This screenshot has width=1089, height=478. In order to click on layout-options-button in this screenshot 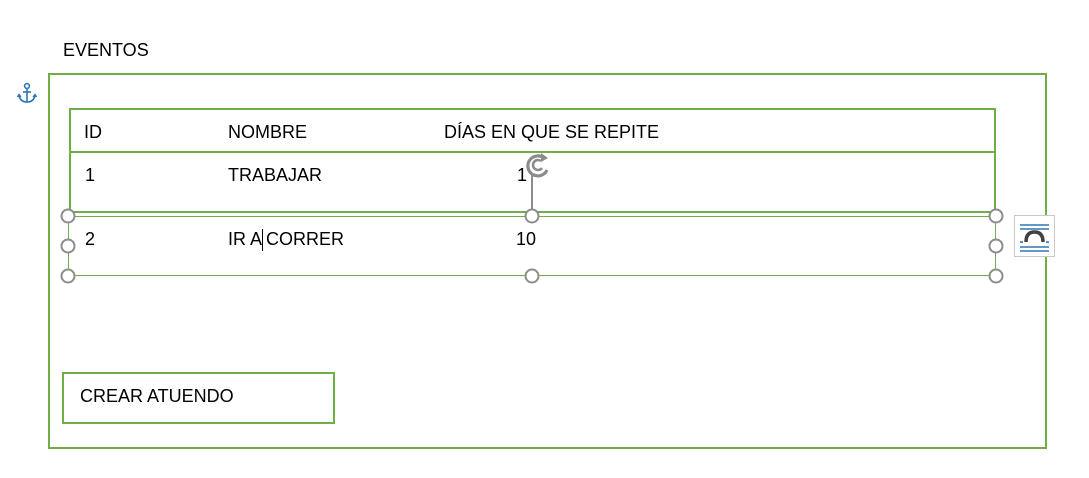, I will do `click(1034, 236)`.